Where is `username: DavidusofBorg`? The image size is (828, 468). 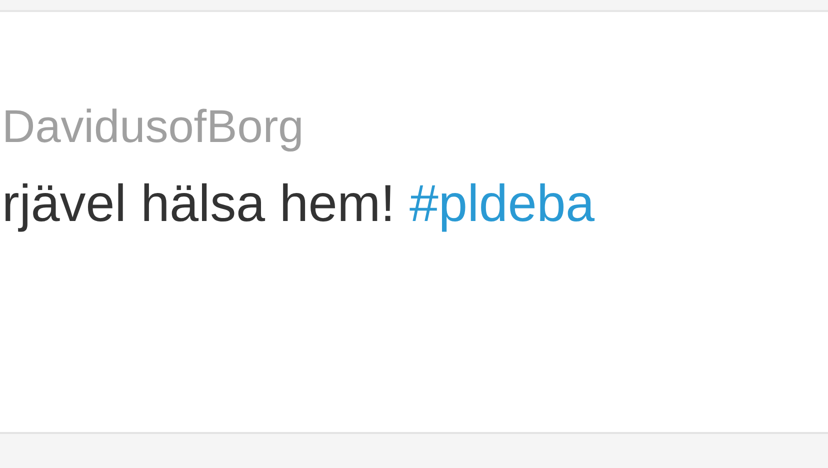 username: DavidusofBorg is located at coordinates (415, 126).